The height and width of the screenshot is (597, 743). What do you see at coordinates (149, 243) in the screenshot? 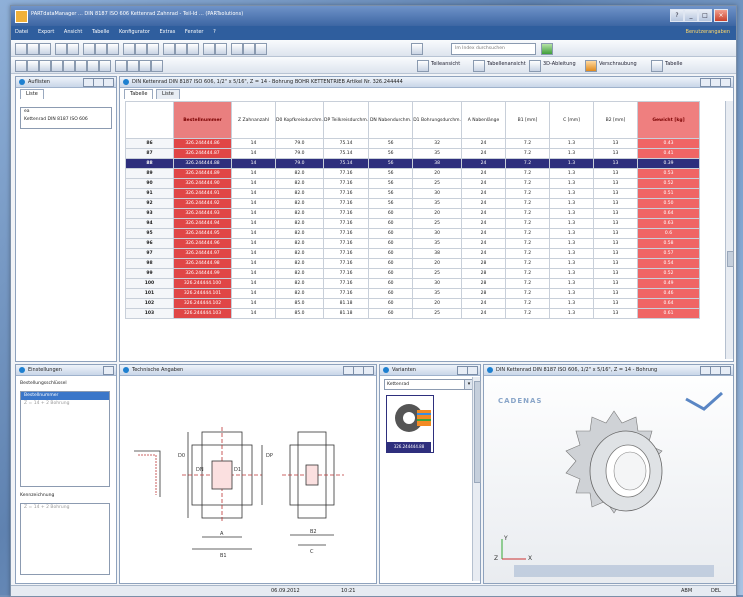
I see `table-cell-row: 96` at bounding box center [149, 243].